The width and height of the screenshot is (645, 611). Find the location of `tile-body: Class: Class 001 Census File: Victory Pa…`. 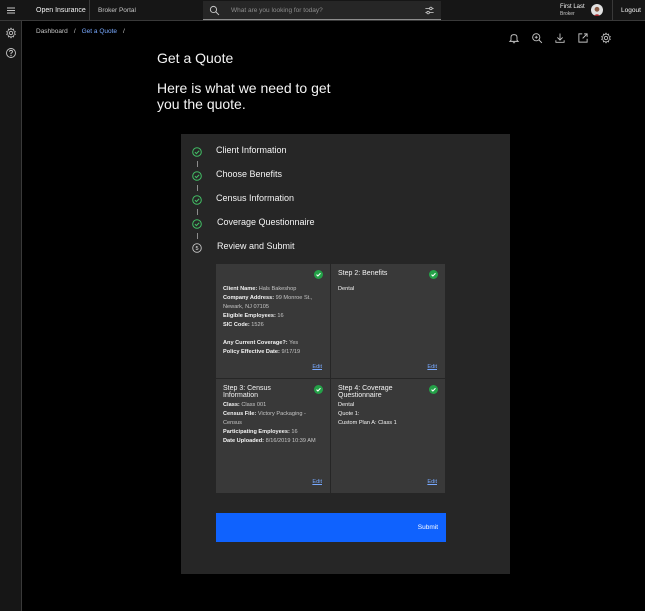

tile-body: Class: Class 001 Census File: Victory Pa… is located at coordinates (271, 423).